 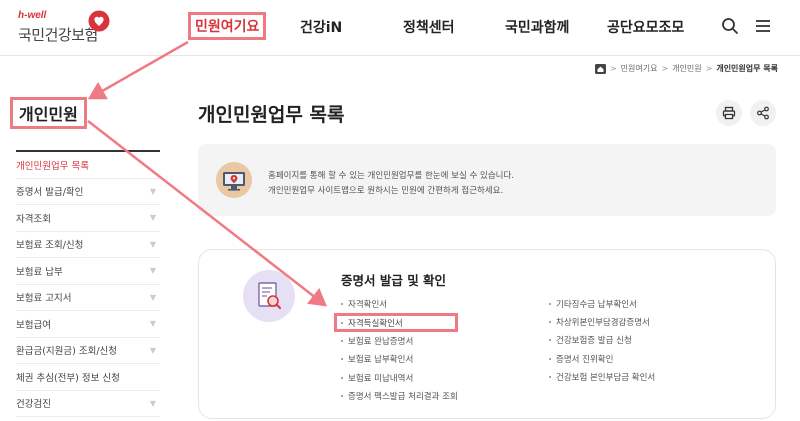 I want to click on service-link-label: 건강보험 본인부담금 확인서, so click(x=606, y=377).